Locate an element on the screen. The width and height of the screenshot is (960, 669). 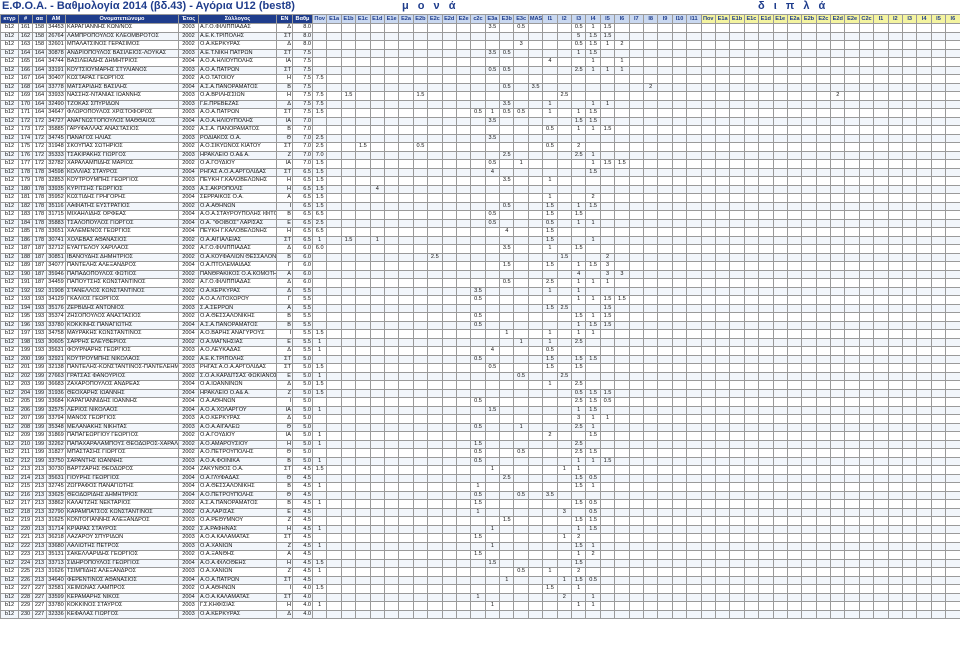
member-id-cell: 32712 is located at coordinates (56, 249).